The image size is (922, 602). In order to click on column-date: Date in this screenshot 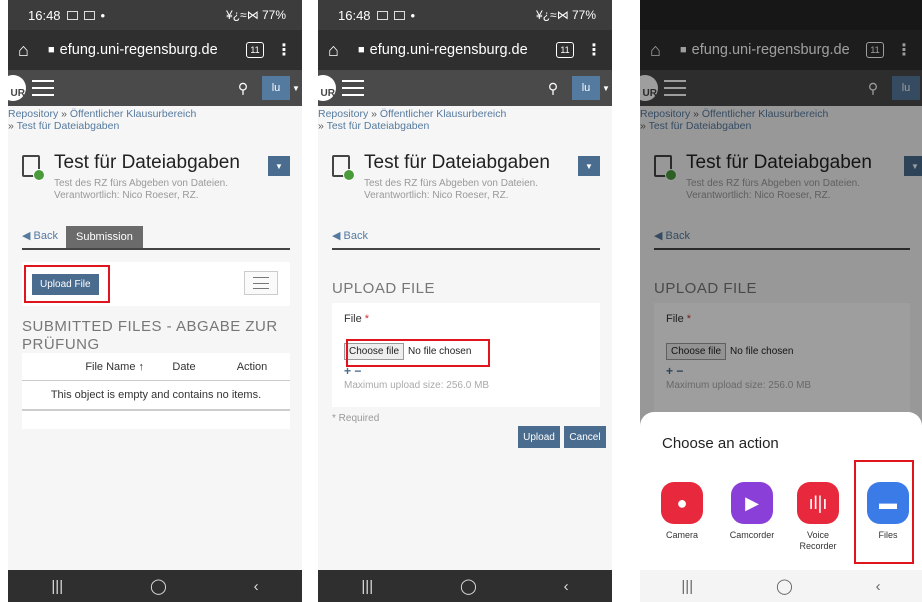, I will do `click(184, 367)`.